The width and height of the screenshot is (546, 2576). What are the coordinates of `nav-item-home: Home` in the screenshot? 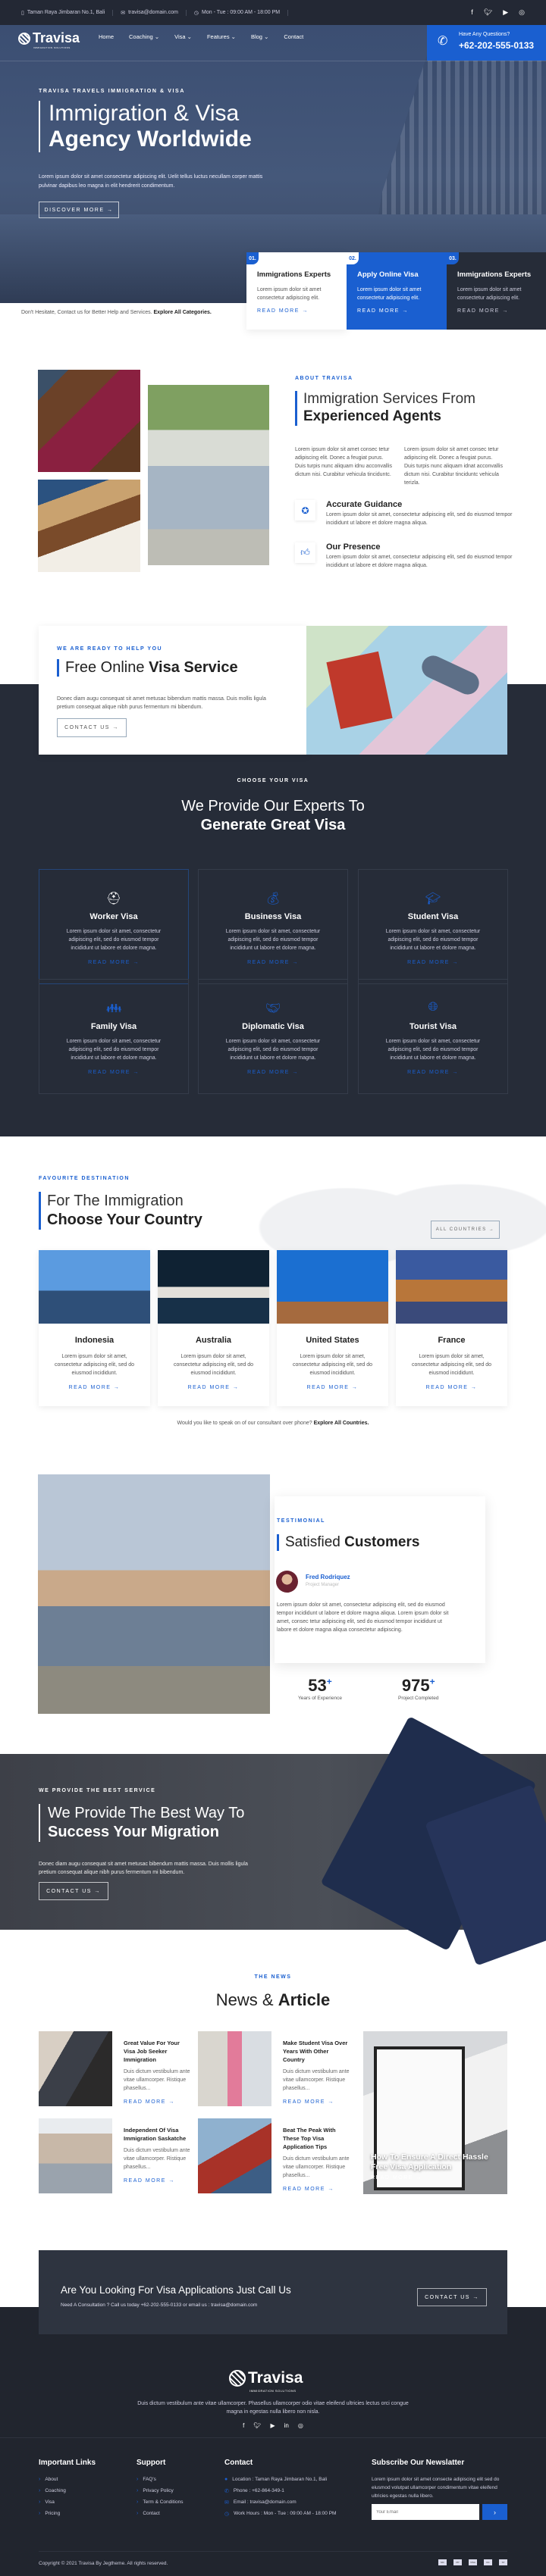 It's located at (106, 36).